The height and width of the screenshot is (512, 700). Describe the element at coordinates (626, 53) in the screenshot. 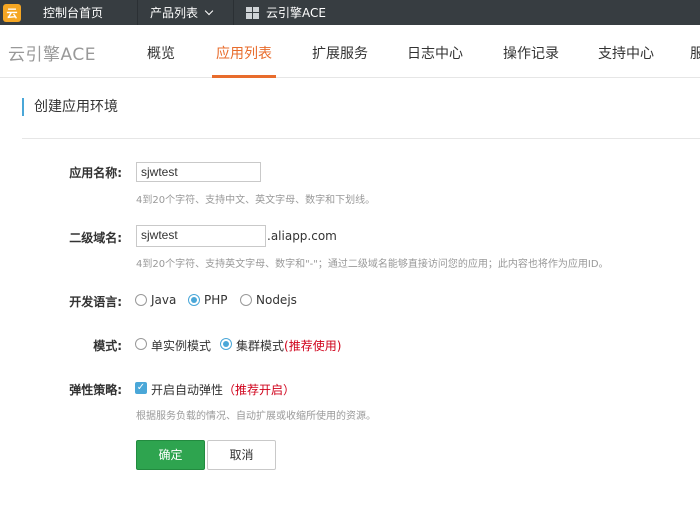

I see `nav-item-support: 支持中心` at that location.